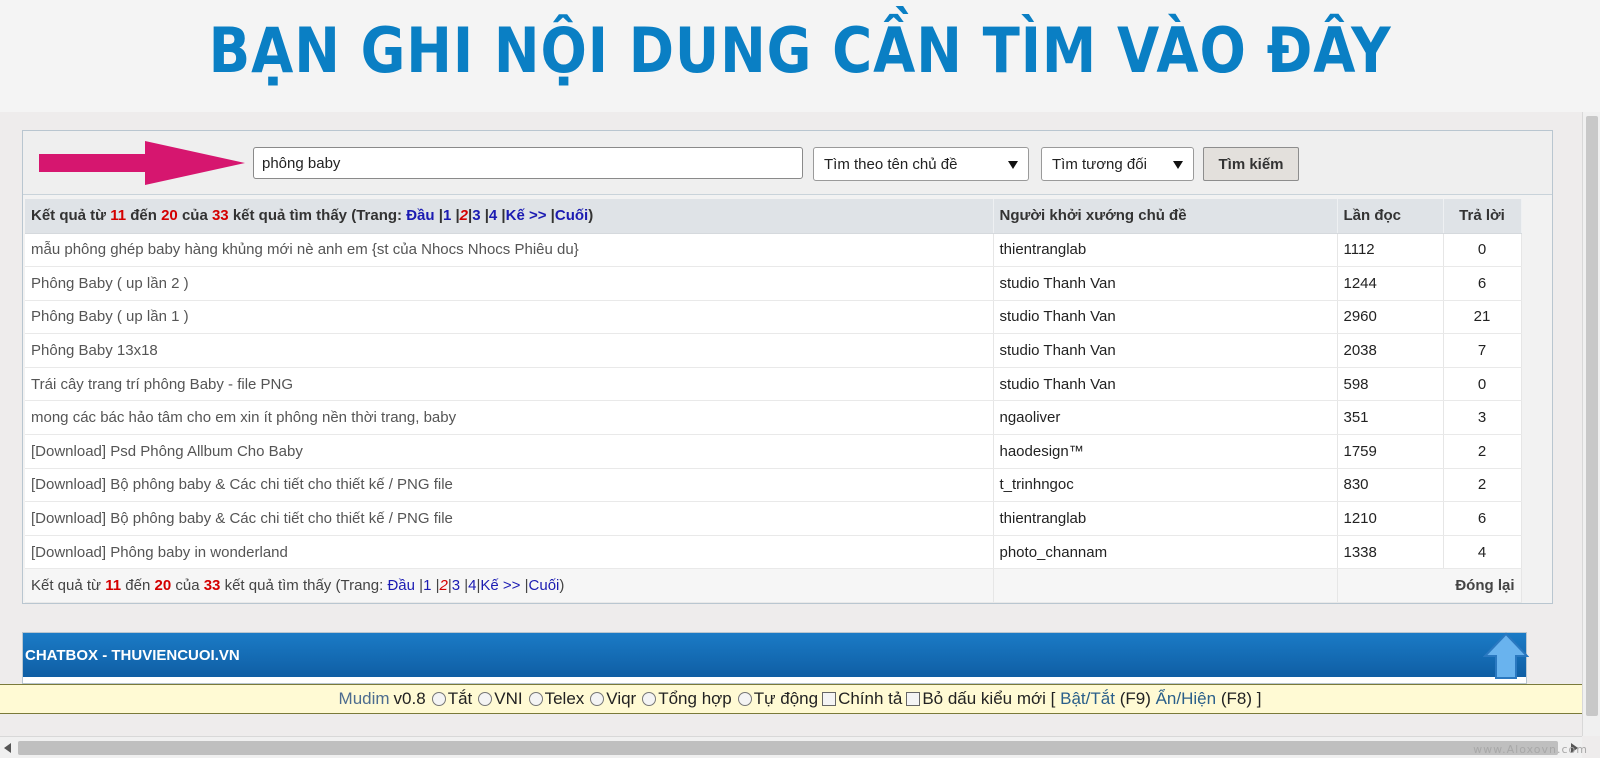  What do you see at coordinates (187, 586) in the screenshot?
I see `summary-of-word: của` at bounding box center [187, 586].